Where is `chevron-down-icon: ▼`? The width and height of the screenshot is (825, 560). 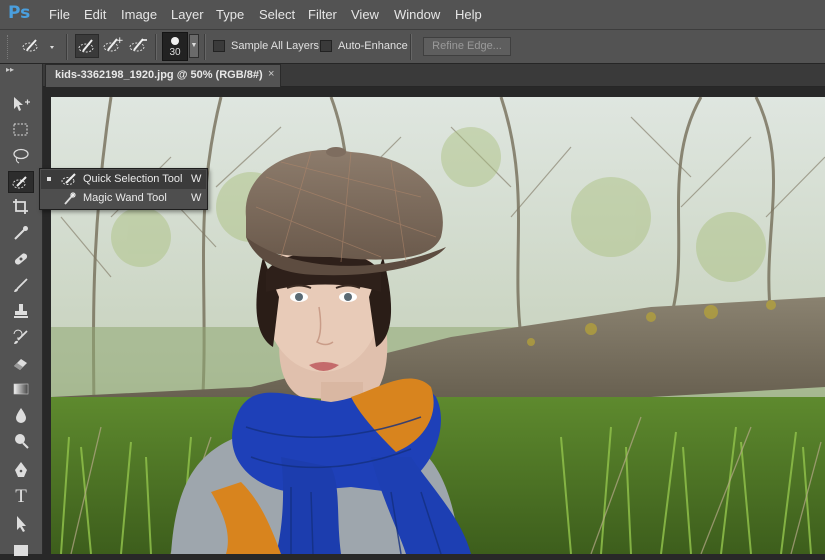
chevron-down-icon: ▼ is located at coordinates (194, 45).